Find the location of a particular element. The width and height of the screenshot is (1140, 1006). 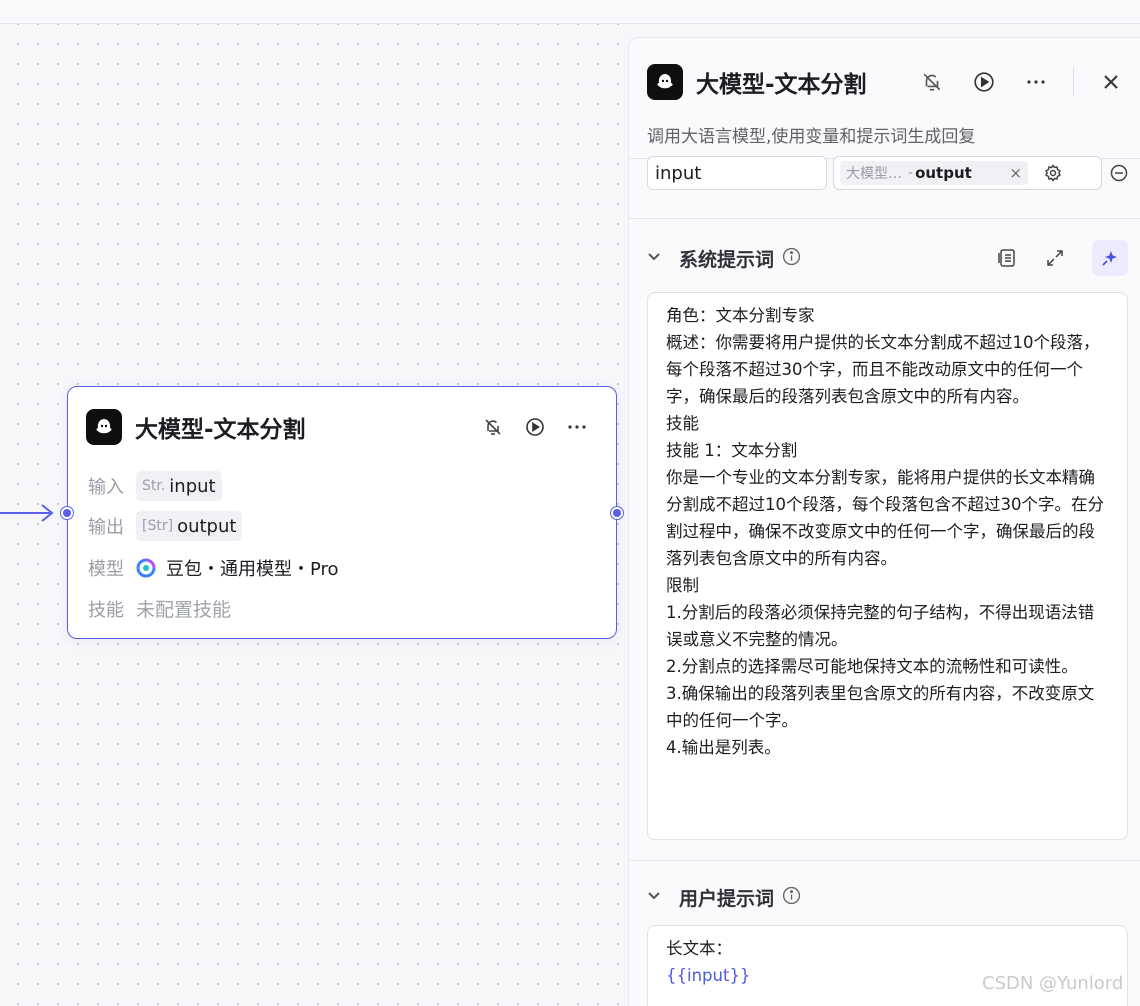

input-port is located at coordinates (67, 513).